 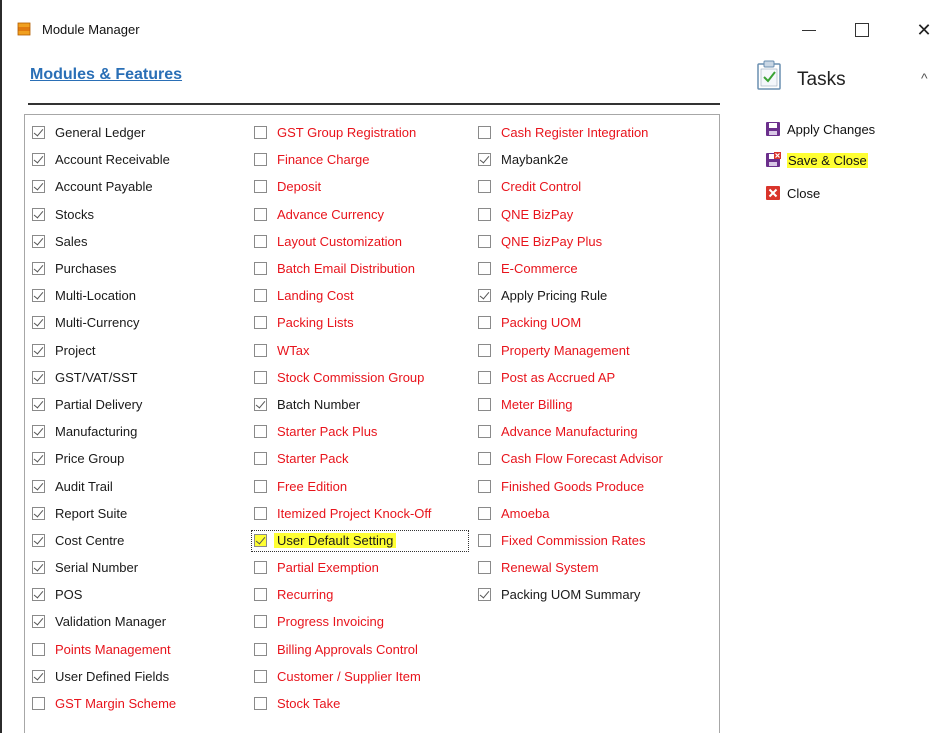 I want to click on module-item-post-as-accrued-ap: Post as Accrued AP, so click(x=593, y=377).